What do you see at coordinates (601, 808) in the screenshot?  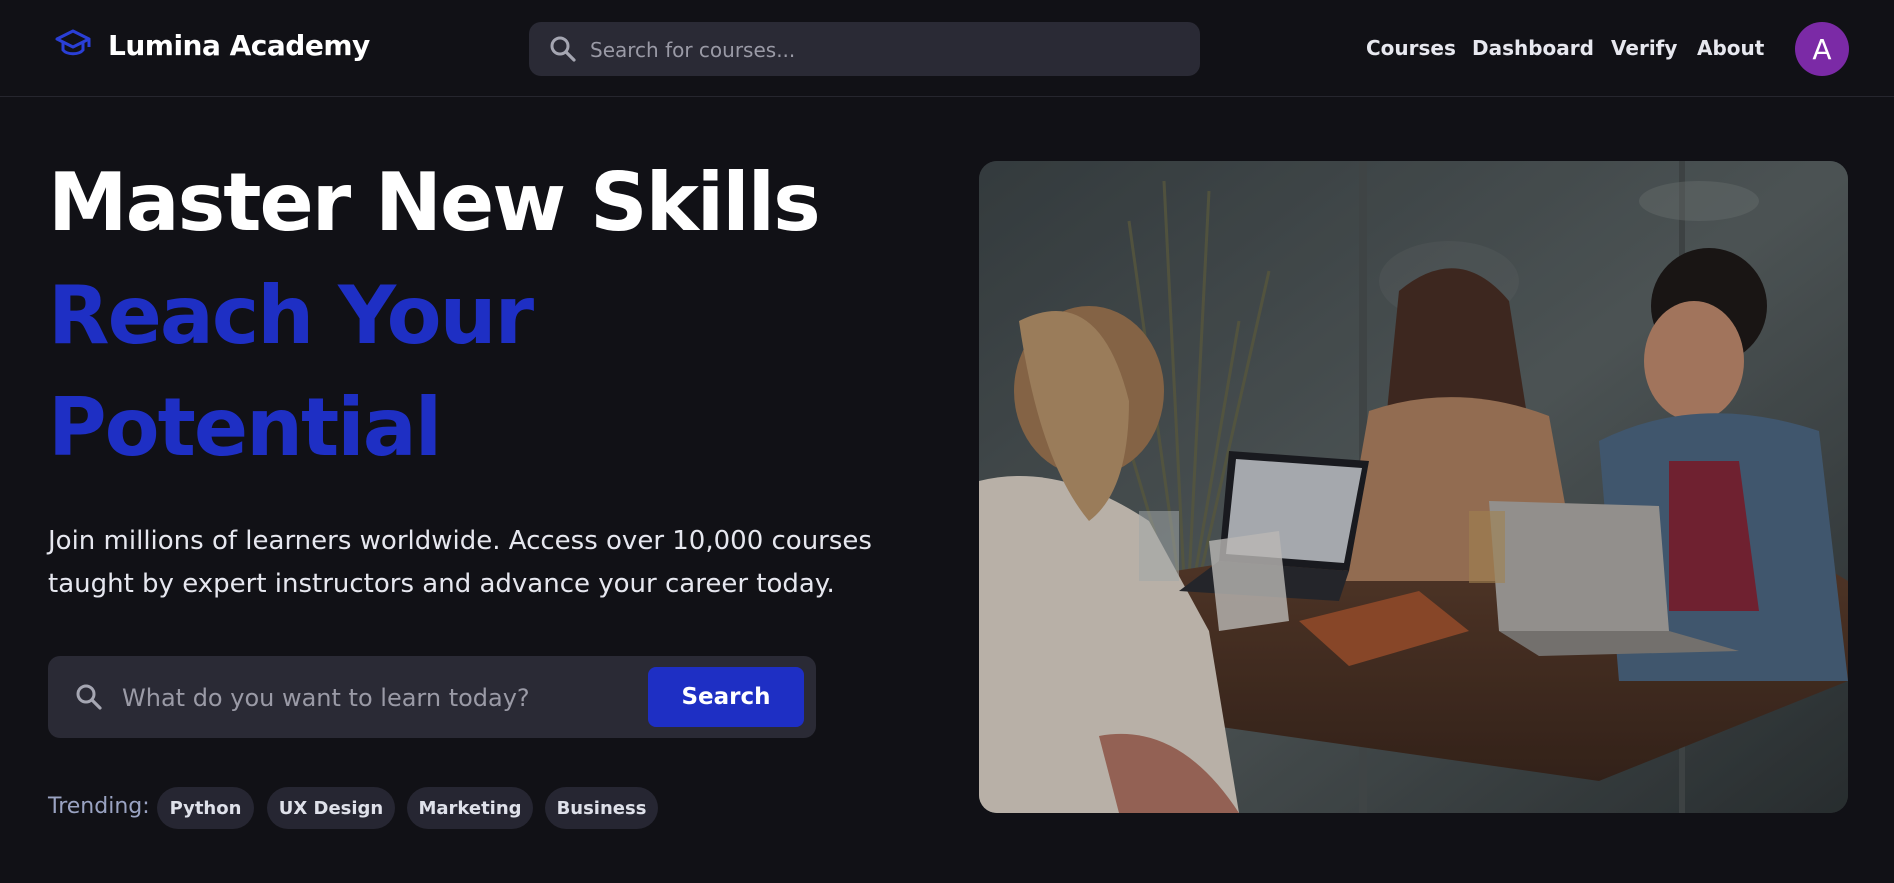 I see `trending-chip-business: Business` at bounding box center [601, 808].